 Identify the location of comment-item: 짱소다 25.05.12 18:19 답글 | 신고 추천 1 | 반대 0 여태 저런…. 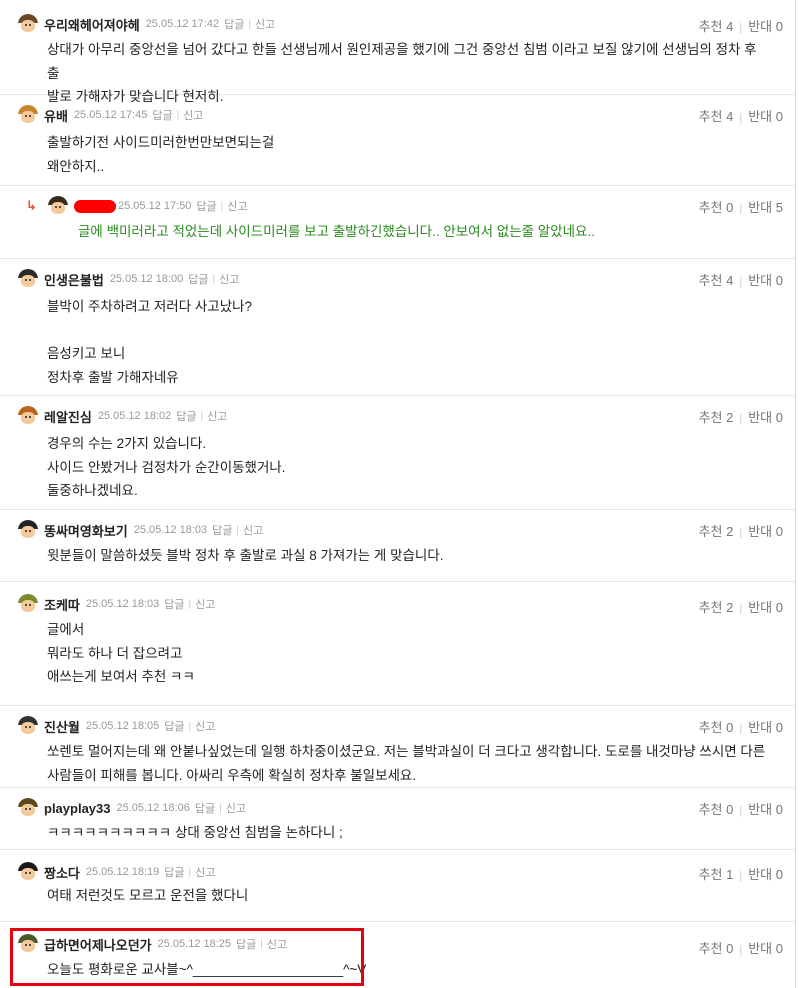
(397, 886).